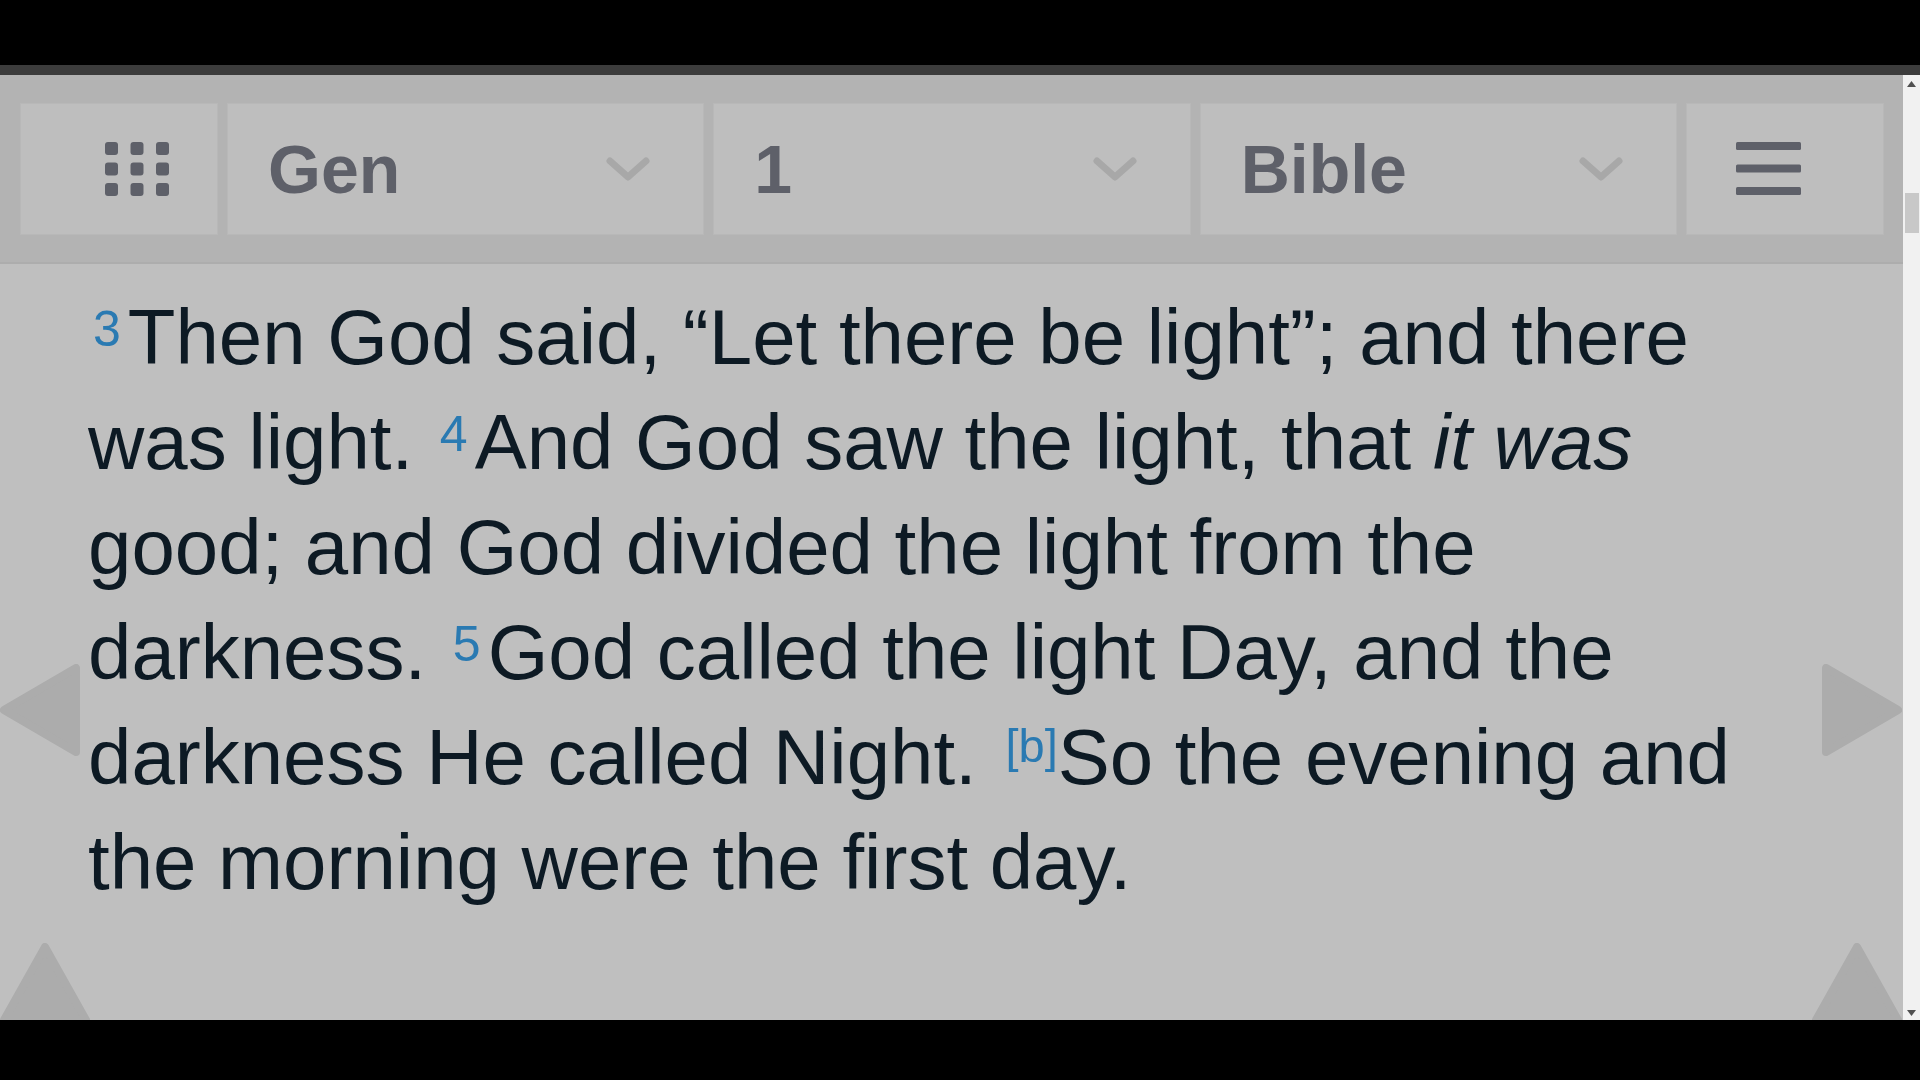 The image size is (1920, 1080). I want to click on scrollbar-thumb, so click(1911, 213).